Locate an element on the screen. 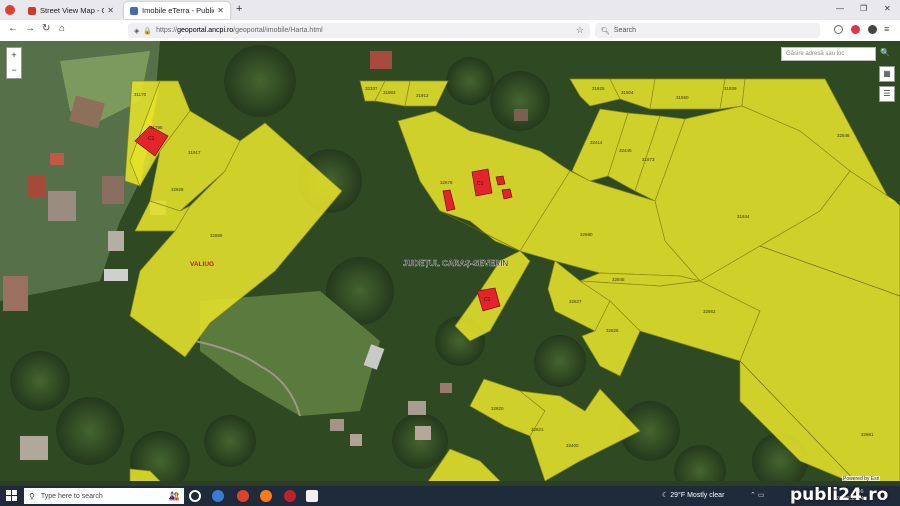  parcel is located at coordinates (687, 94).